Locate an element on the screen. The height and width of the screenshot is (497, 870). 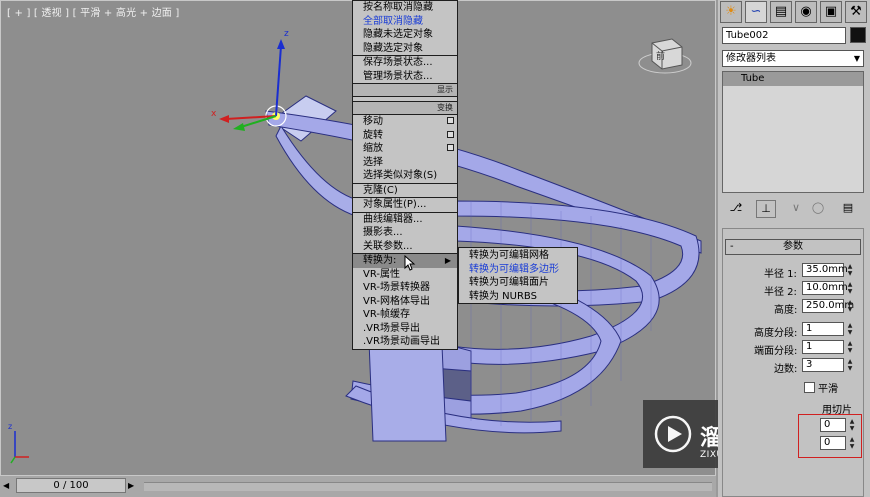
stack-item-tube: Tube is located at coordinates (793, 79).